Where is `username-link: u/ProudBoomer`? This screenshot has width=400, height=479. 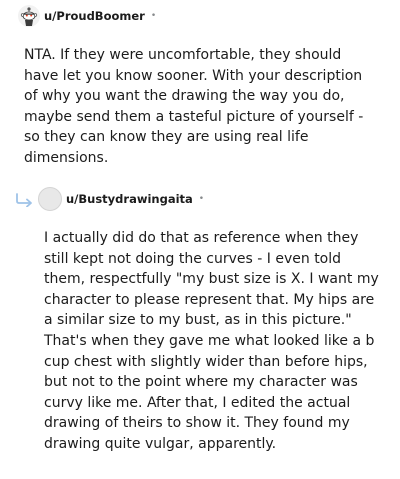
username-link: u/ProudBoomer is located at coordinates (94, 16).